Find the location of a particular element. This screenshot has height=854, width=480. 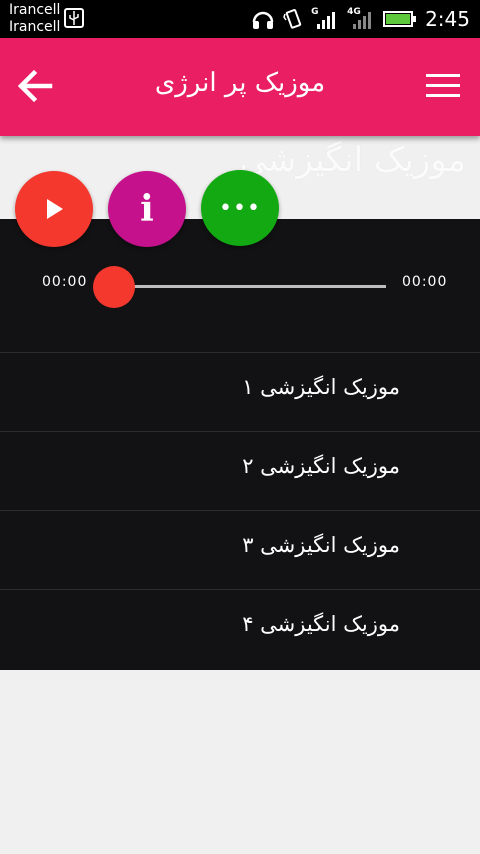

seek-thumb is located at coordinates (114, 287).